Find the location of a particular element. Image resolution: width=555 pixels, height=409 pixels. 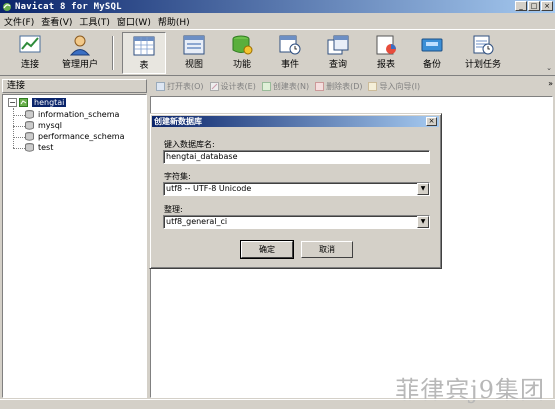

menu-view: 查看(V) is located at coordinates (56, 21).